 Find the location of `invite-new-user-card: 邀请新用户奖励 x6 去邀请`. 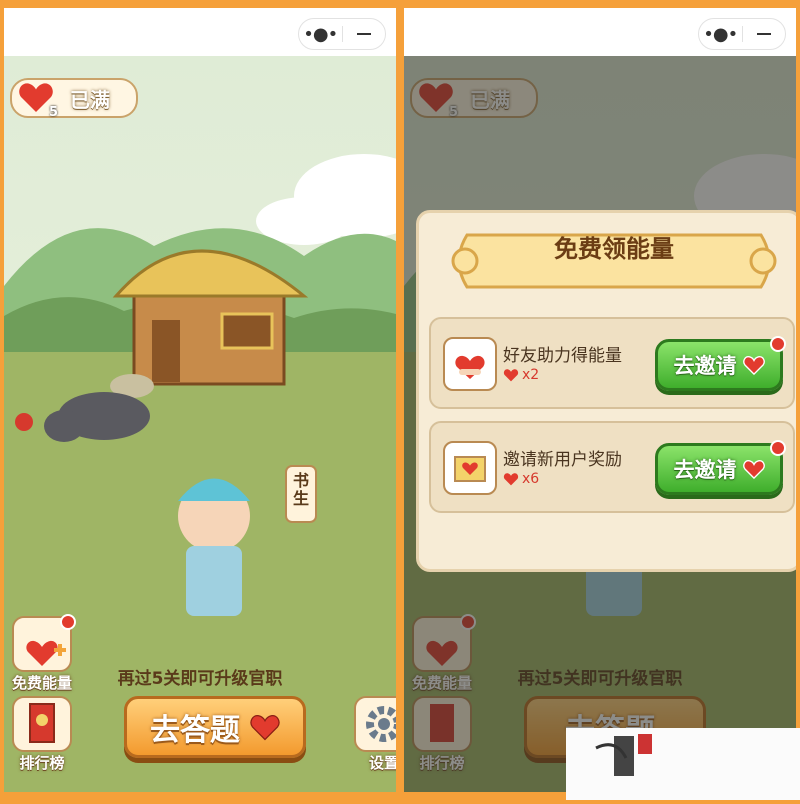

invite-new-user-card: 邀请新用户奖励 x6 去邀请 is located at coordinates (612, 467).